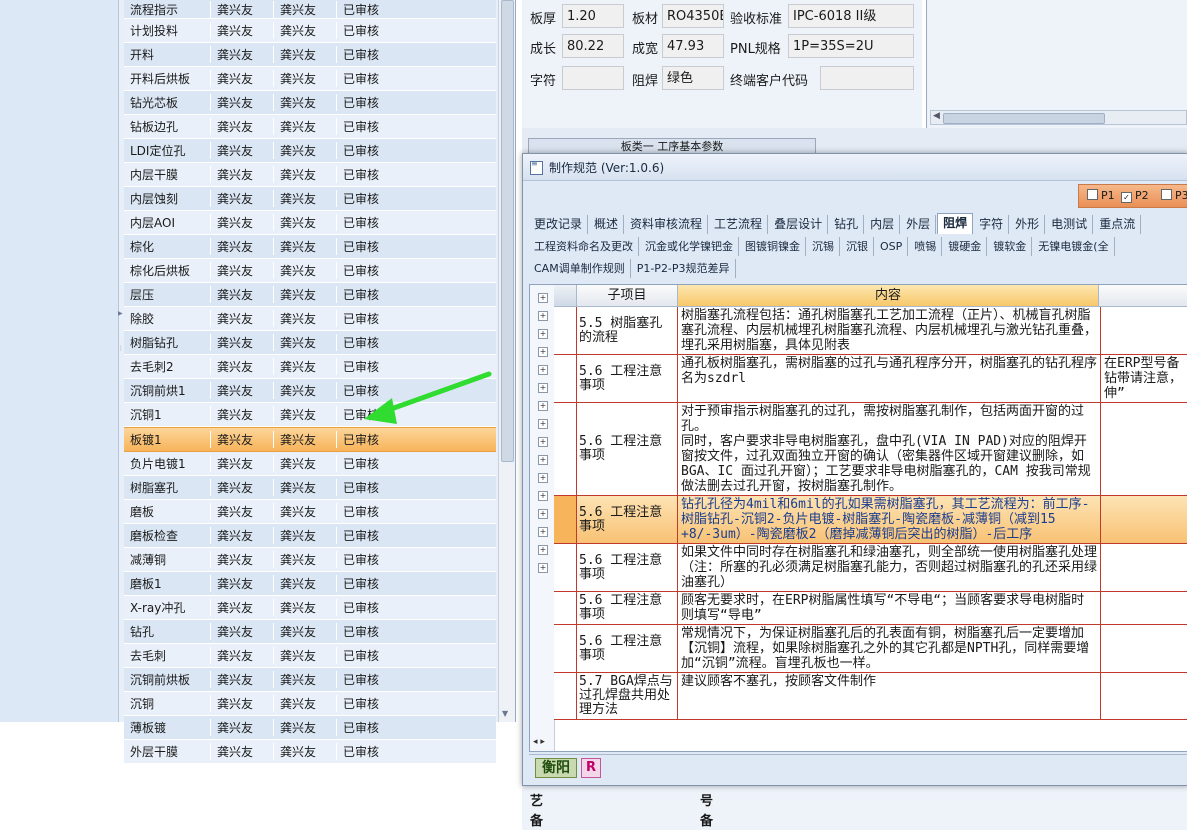 Image resolution: width=1187 pixels, height=830 pixels. I want to click on process-row: 外层干膜 龚兴友 龚兴友 已审核, so click(310, 752).